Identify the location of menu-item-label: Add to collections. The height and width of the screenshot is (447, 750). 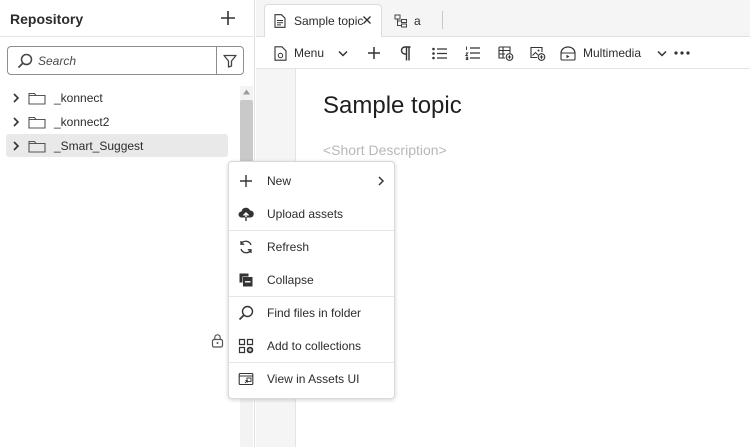
(314, 346).